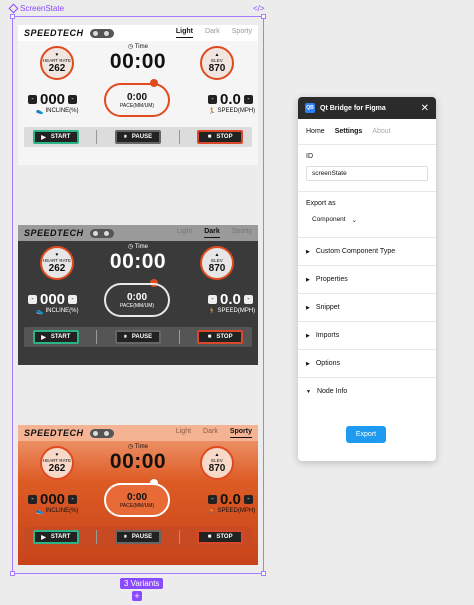 Image resolution: width=474 pixels, height=605 pixels. What do you see at coordinates (12, 573) in the screenshot?
I see `resize-handle-bl` at bounding box center [12, 573].